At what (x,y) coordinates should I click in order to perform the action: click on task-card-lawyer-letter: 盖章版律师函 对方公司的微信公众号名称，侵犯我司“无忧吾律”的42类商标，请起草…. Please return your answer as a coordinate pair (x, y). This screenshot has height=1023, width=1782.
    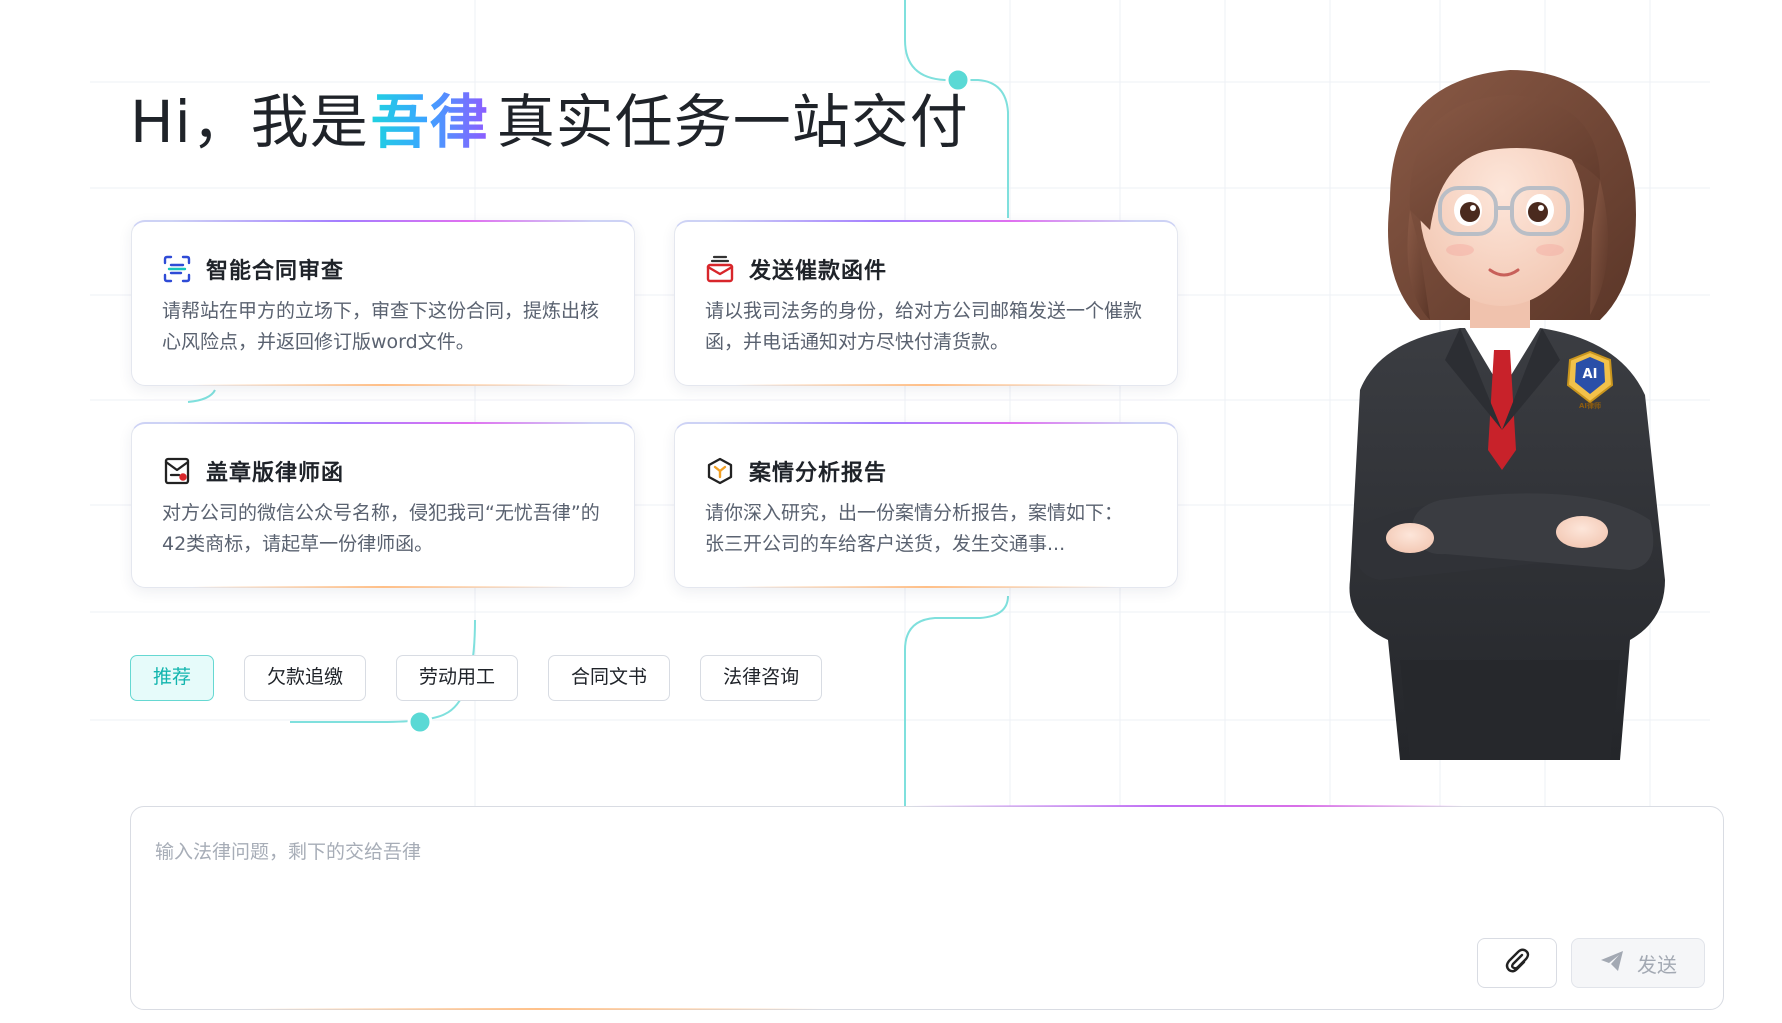
    Looking at the image, I should click on (383, 505).